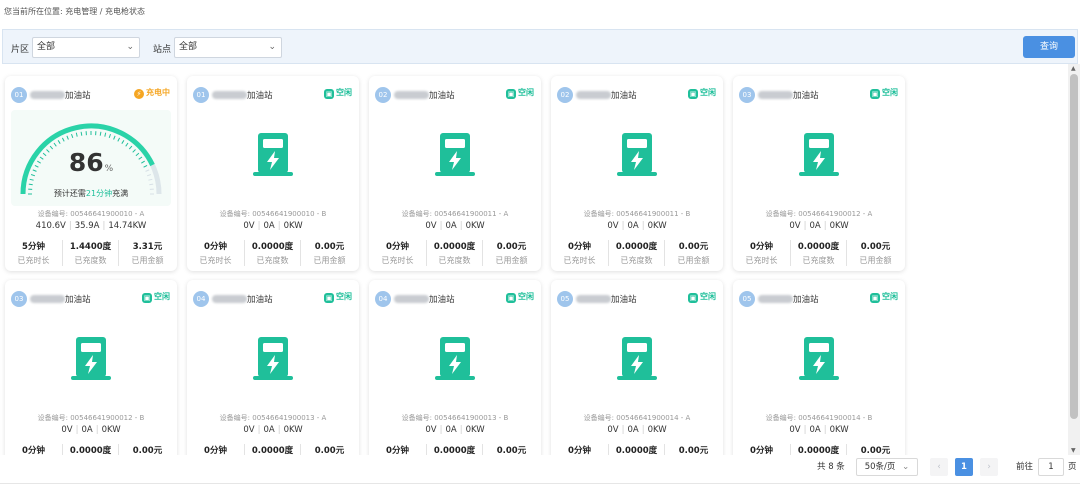 This screenshot has height=485, width=1080. Describe the element at coordinates (1051, 467) in the screenshot. I see `goto-page-input: 1` at that location.